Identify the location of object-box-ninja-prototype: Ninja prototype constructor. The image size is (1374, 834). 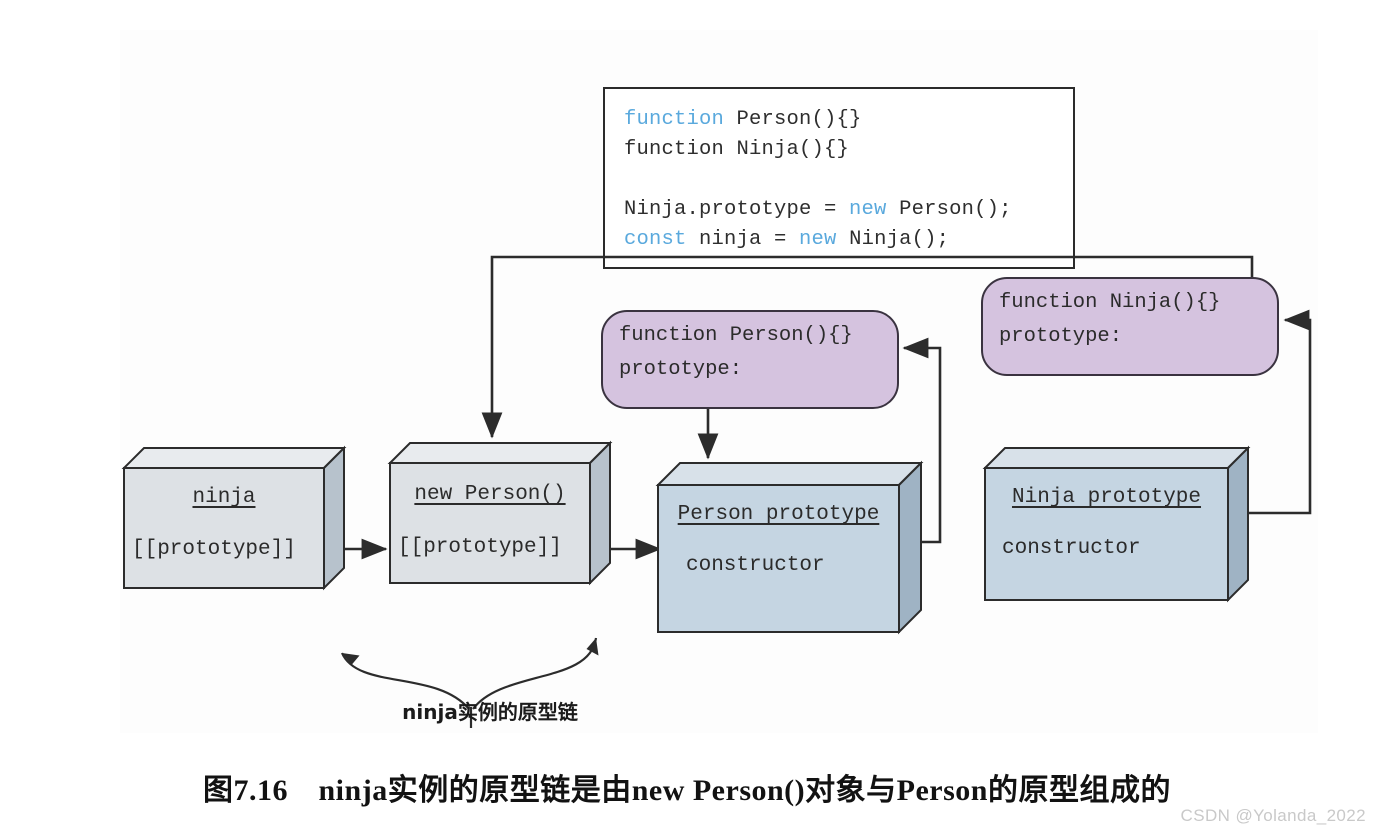
(1117, 527).